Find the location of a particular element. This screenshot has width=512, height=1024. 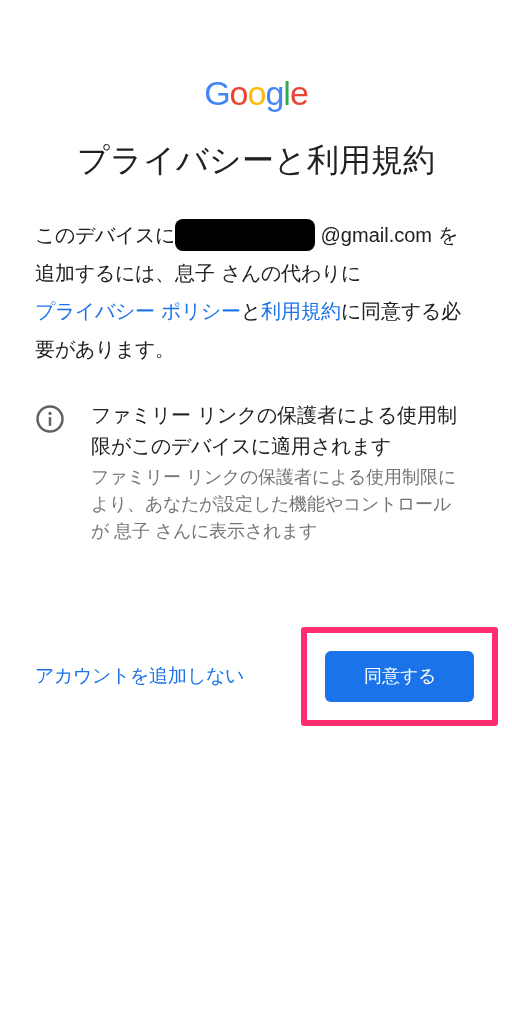

info-icon is located at coordinates (50, 419).